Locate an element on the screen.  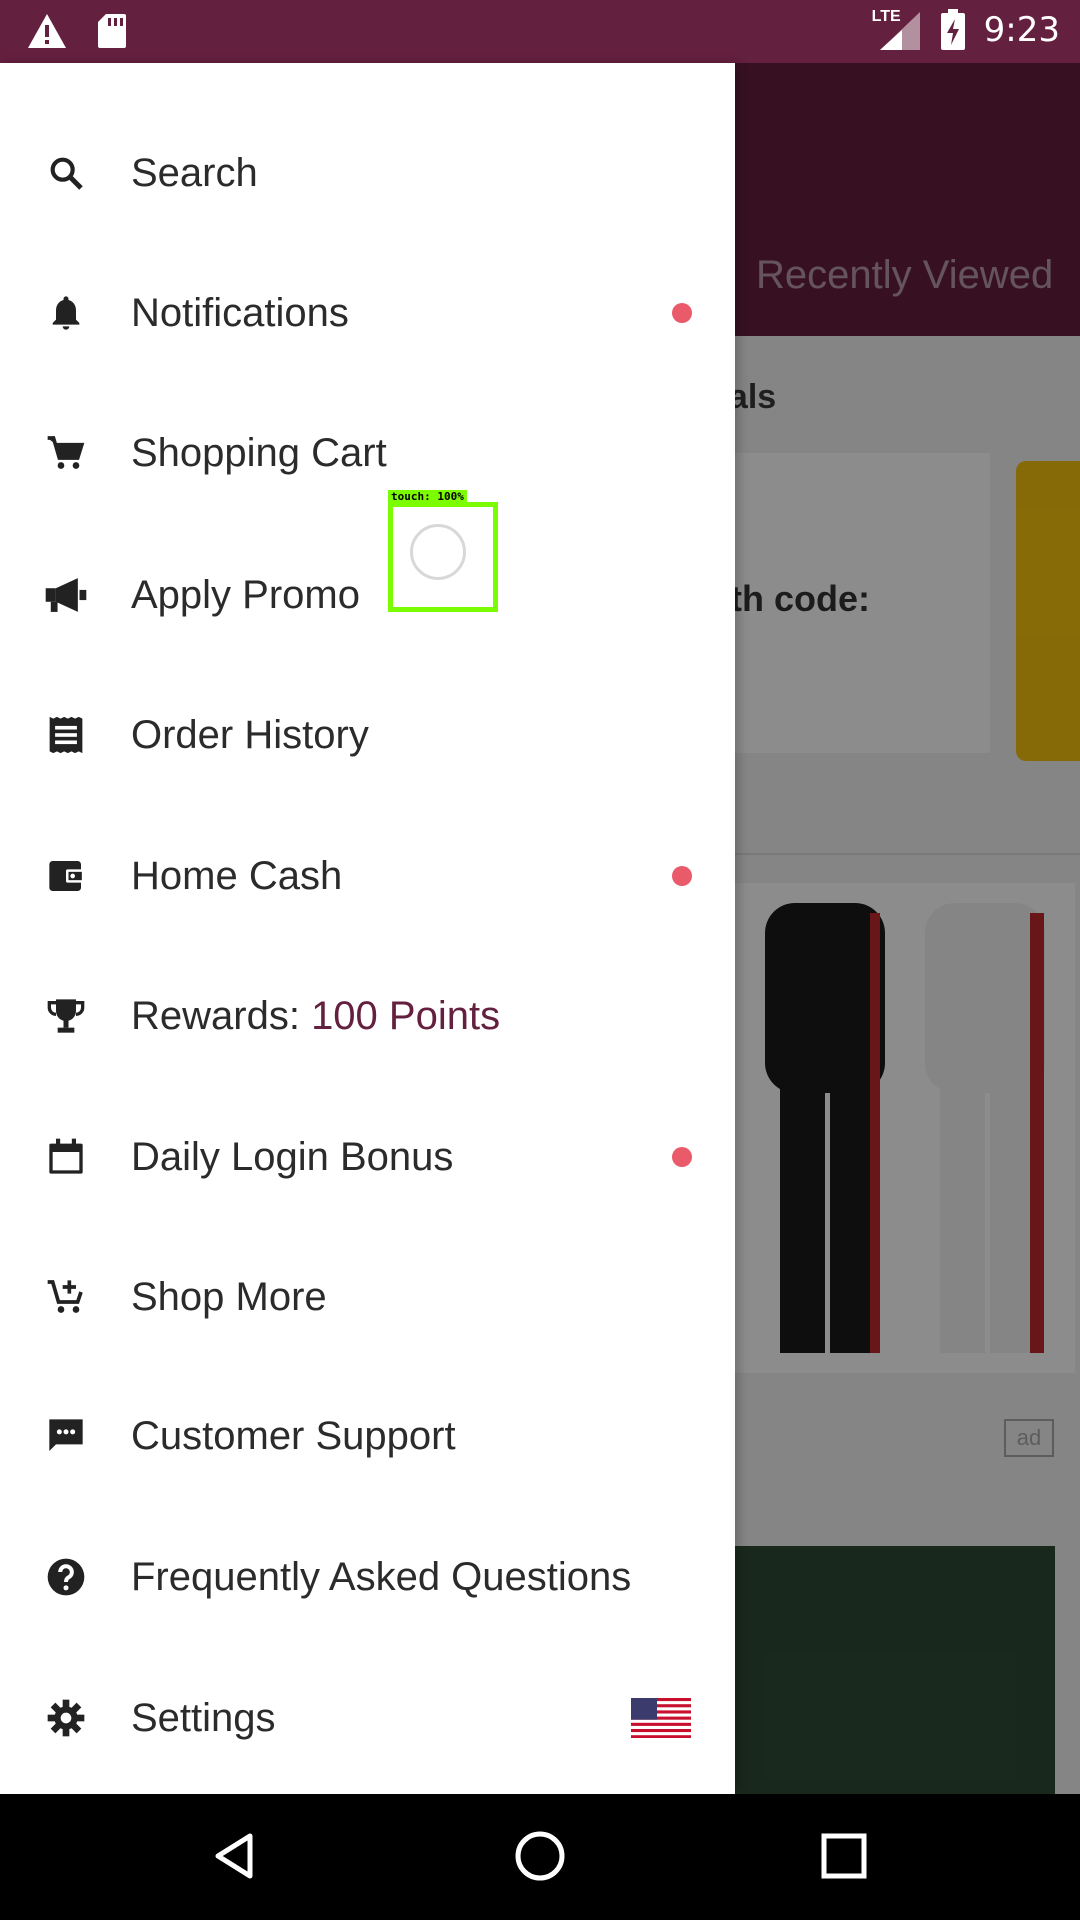
add-cart-icon is located at coordinates (66, 1297).